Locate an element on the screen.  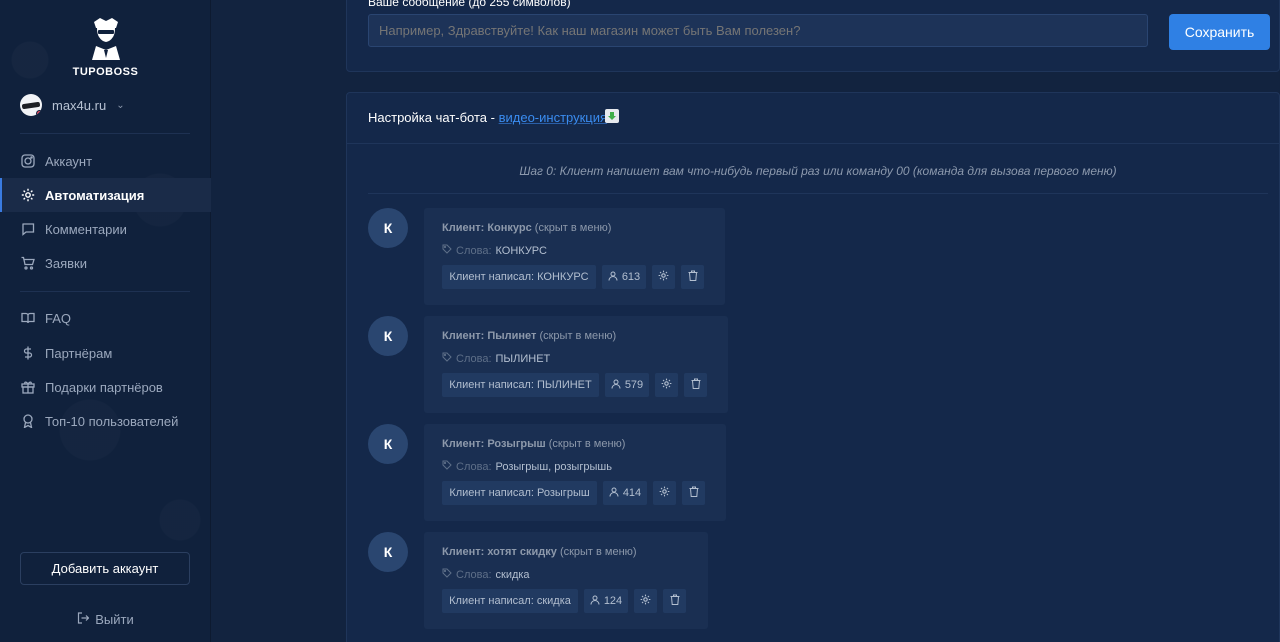
users-count-chip: 124 is located at coordinates (606, 601).